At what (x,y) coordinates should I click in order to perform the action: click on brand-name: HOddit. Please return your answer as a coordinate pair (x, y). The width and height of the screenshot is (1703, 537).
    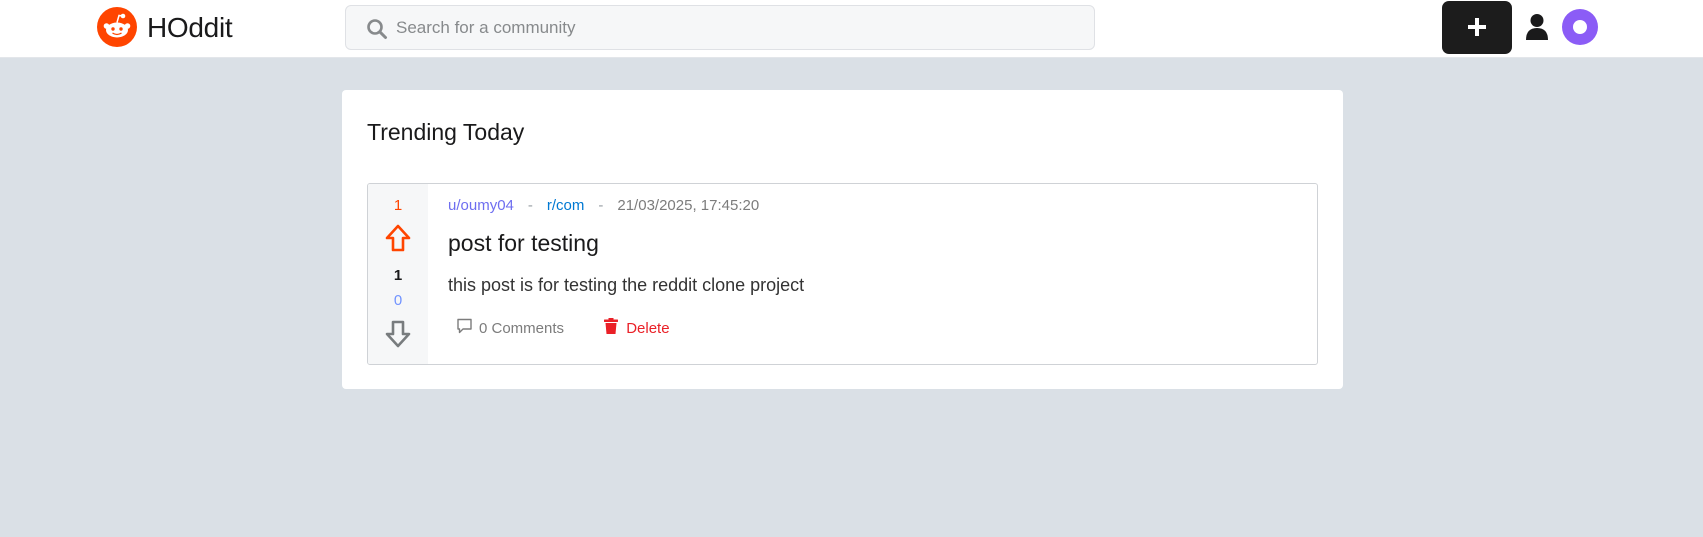
    Looking at the image, I should click on (190, 28).